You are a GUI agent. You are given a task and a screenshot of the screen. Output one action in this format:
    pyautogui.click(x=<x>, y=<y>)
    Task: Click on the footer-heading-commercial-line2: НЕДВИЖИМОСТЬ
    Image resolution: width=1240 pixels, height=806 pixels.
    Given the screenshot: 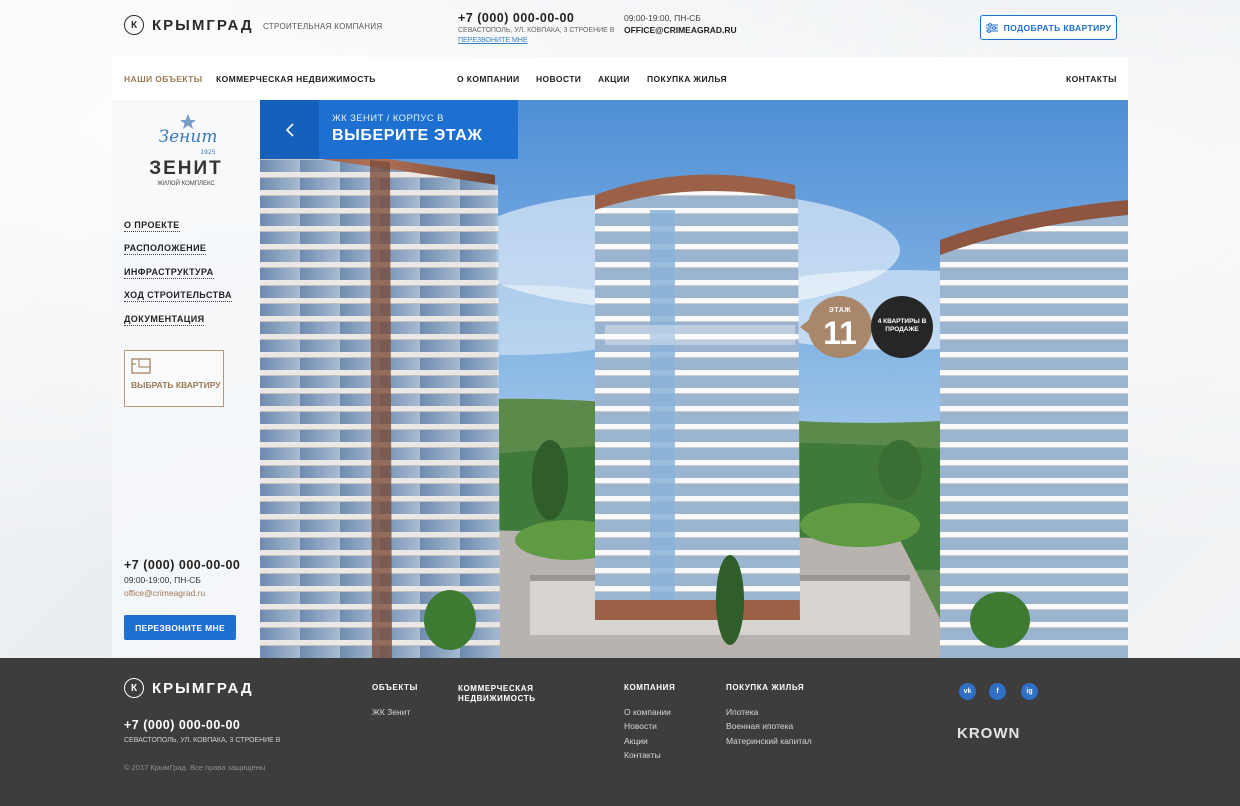 What is the action you would take?
    pyautogui.click(x=497, y=698)
    